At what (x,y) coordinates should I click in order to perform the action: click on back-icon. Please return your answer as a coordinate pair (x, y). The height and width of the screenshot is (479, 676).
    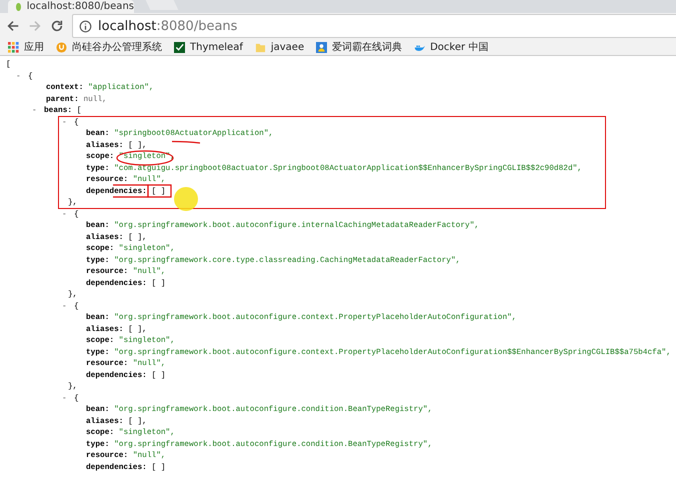
    Looking at the image, I should click on (13, 26).